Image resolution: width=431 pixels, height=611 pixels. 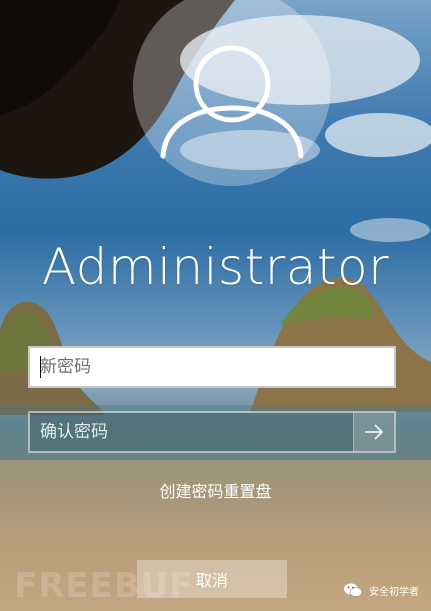 What do you see at coordinates (40, 367) in the screenshot?
I see `text-caret` at bounding box center [40, 367].